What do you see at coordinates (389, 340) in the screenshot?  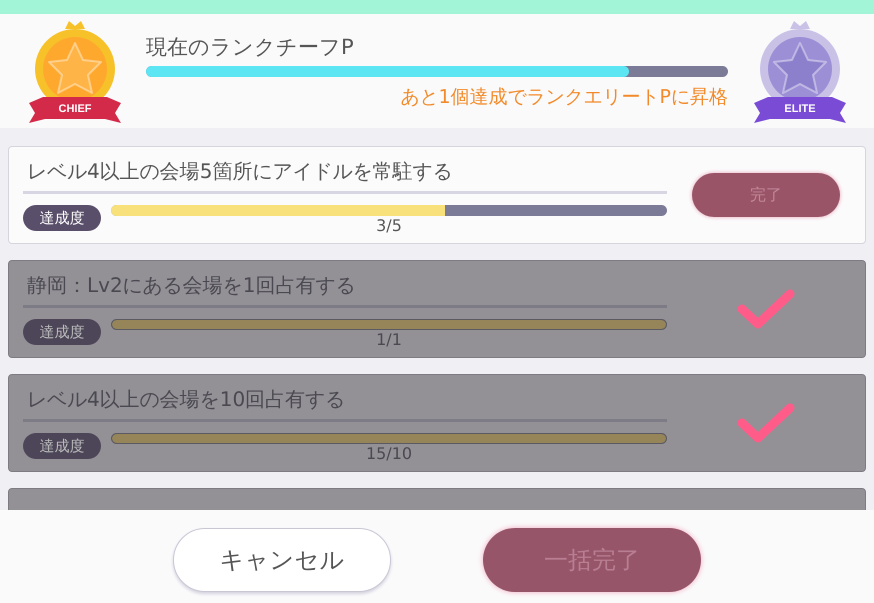 I see `progress-count: 1/1` at bounding box center [389, 340].